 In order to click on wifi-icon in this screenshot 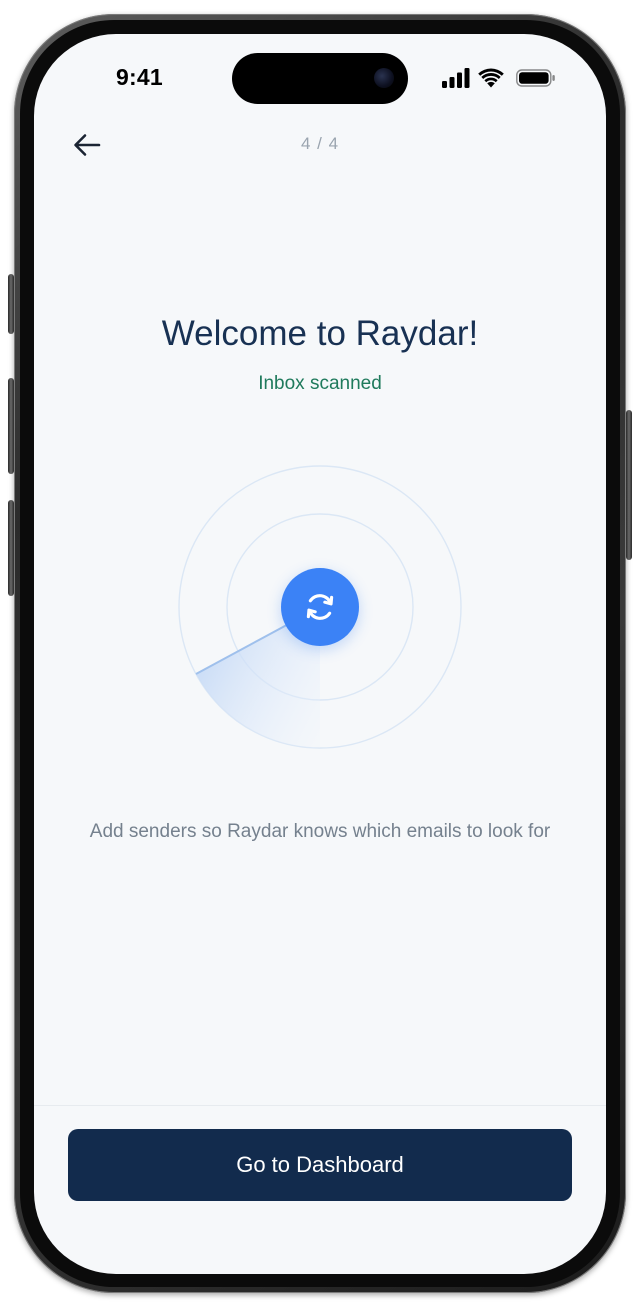, I will do `click(491, 78)`.